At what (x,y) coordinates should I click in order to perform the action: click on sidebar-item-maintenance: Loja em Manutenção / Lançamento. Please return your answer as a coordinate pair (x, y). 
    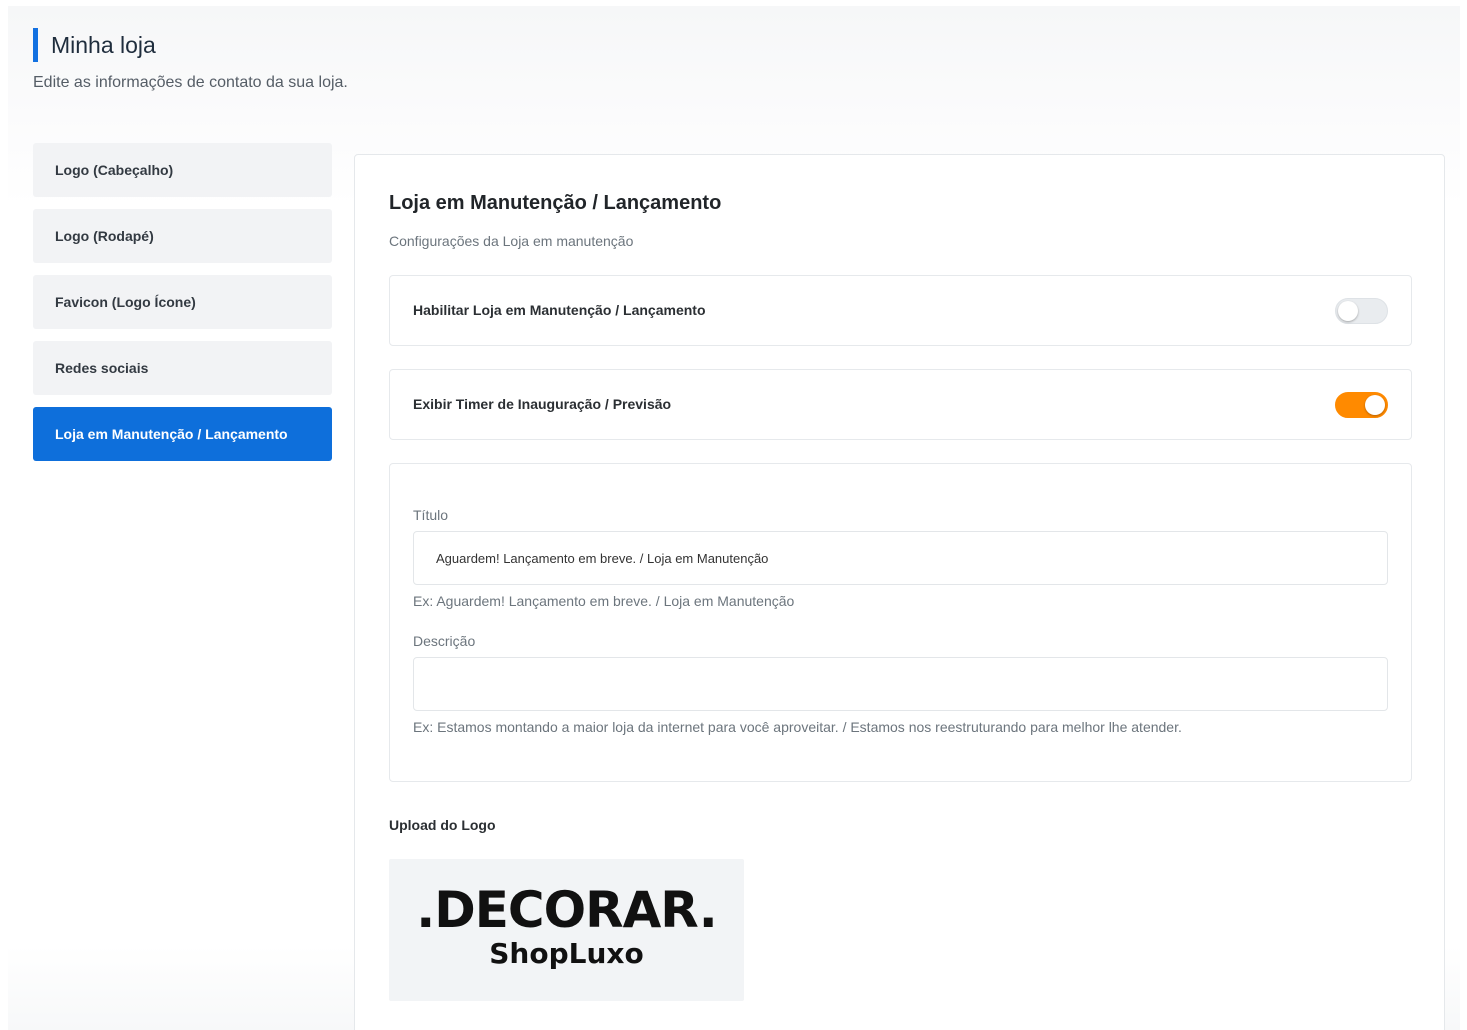
    Looking at the image, I should click on (182, 434).